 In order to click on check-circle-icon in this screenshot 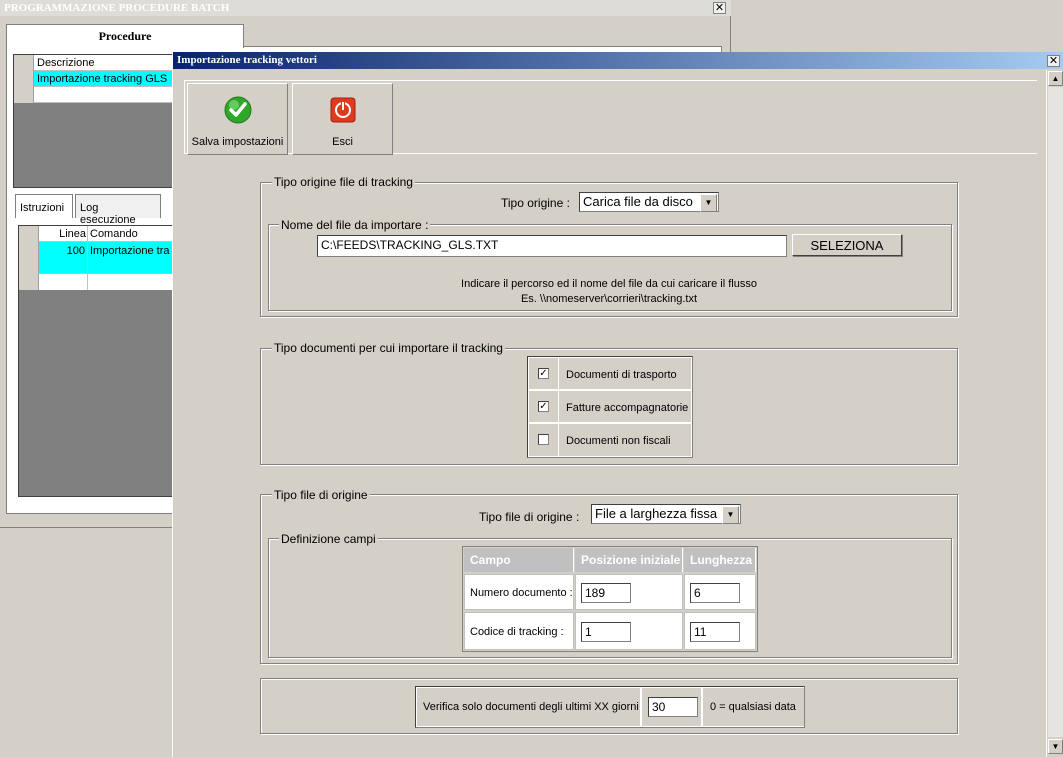, I will do `click(237, 110)`.